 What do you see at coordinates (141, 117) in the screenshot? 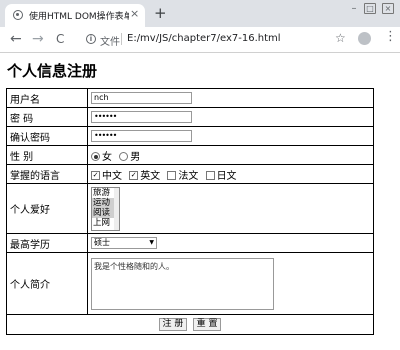
I see `password-input: ••••••` at bounding box center [141, 117].